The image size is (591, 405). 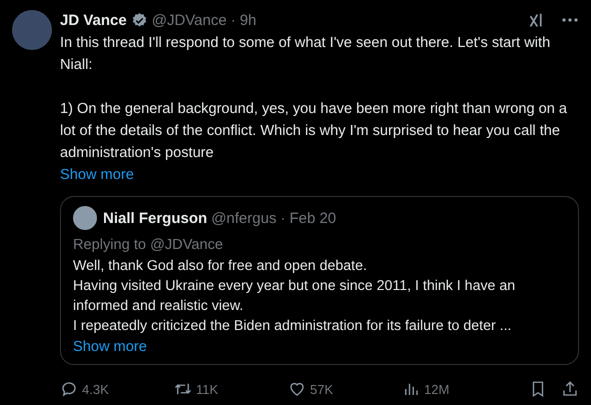 What do you see at coordinates (314, 131) in the screenshot?
I see `post-text: 1) On the general background, yes, you have been more right than wrong on a lot of the details of the conflict. Which is why I'm surprised to hear you call the administration's posture` at bounding box center [314, 131].